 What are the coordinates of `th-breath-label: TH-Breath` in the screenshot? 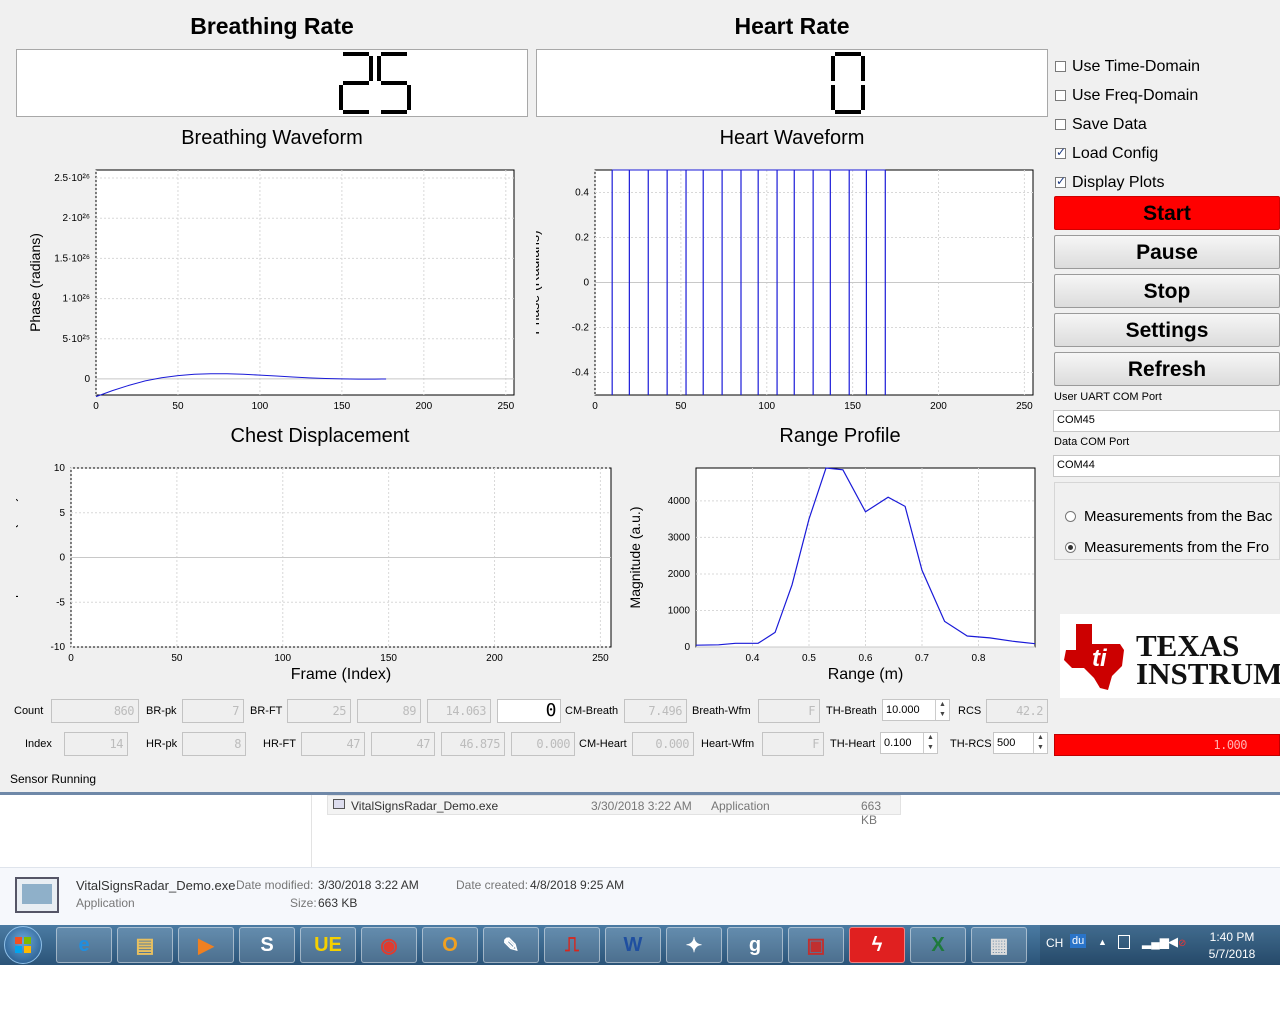 It's located at (851, 711).